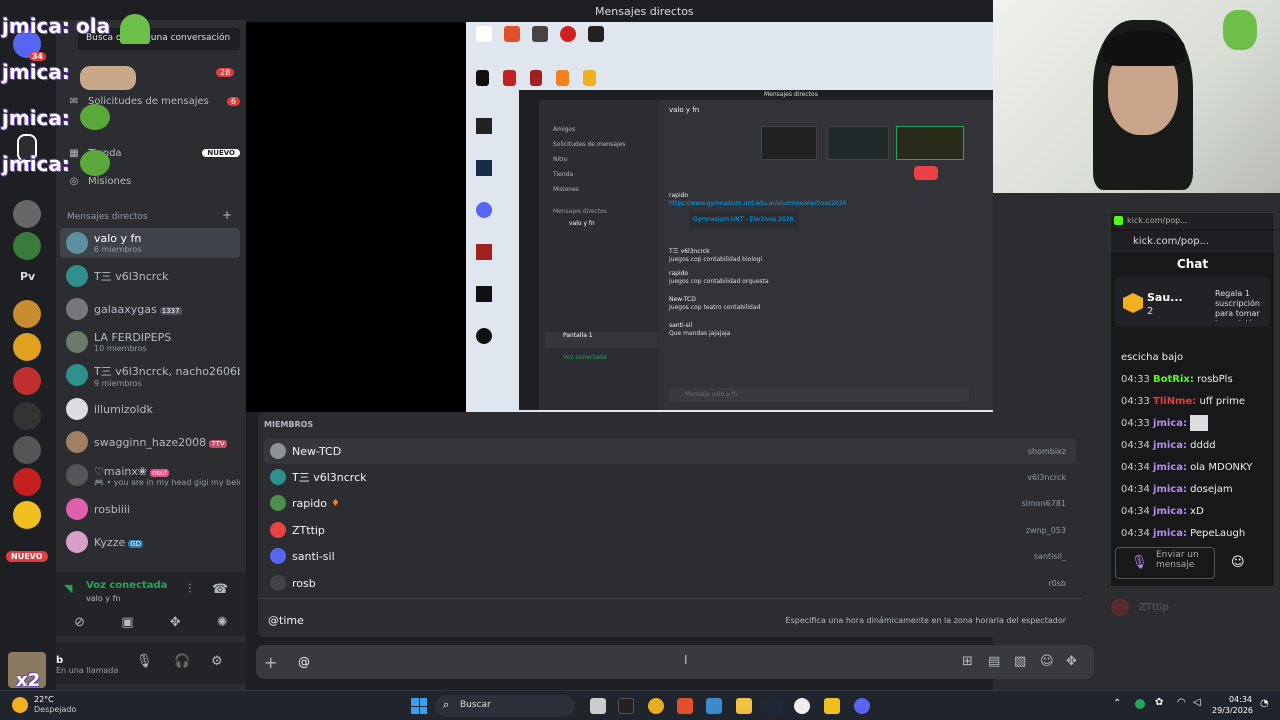  Describe the element at coordinates (227, 215) in the screenshot. I see `create-dm-icon: +` at that location.